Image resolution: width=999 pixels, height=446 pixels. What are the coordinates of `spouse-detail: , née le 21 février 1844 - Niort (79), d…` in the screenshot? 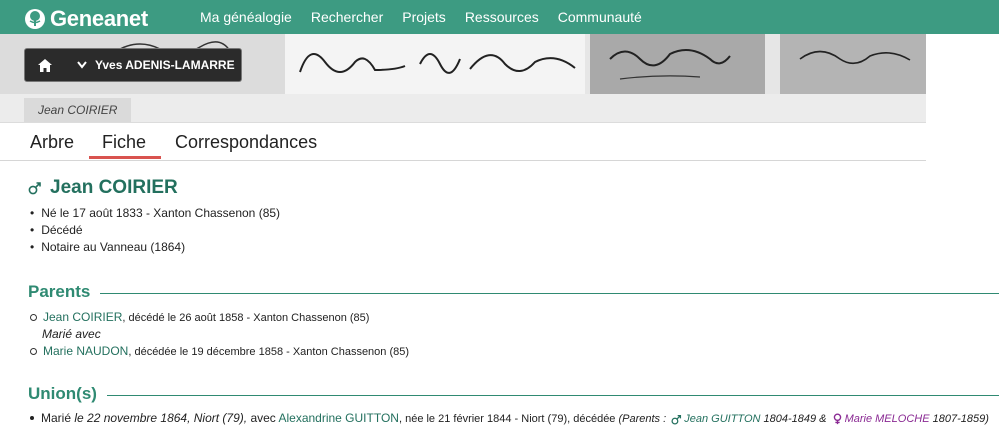 It's located at (508, 419).